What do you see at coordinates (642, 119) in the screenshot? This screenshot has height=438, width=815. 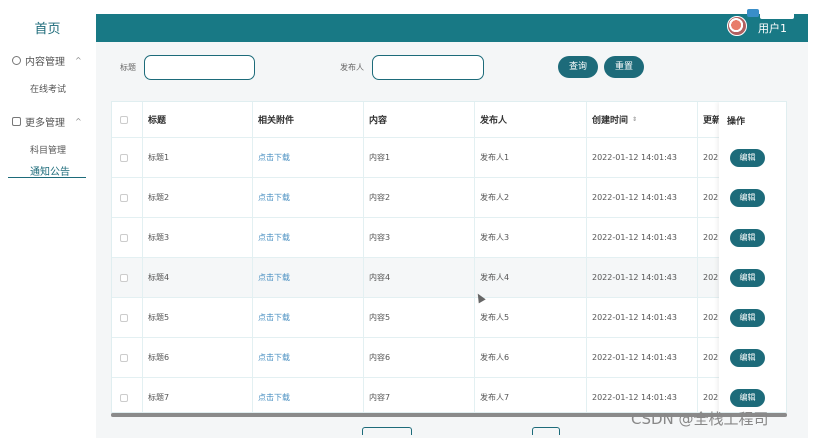 I see `col-created: 创建时间 ⇕` at bounding box center [642, 119].